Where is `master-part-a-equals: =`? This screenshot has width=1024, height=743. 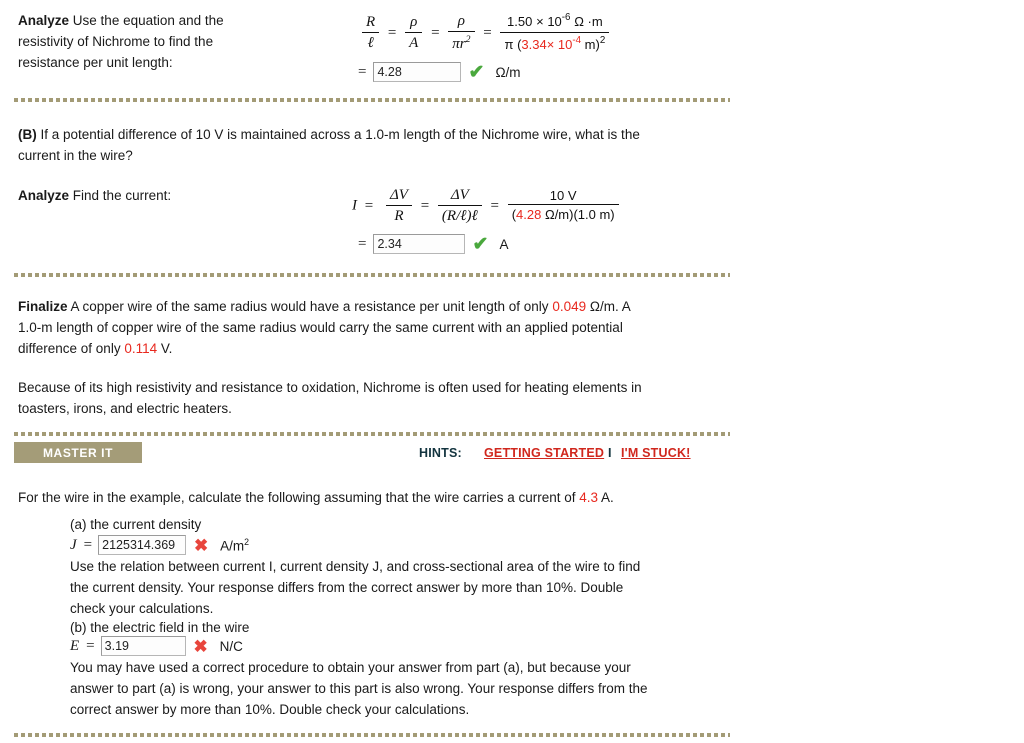 master-part-a-equals: = is located at coordinates (88, 544).